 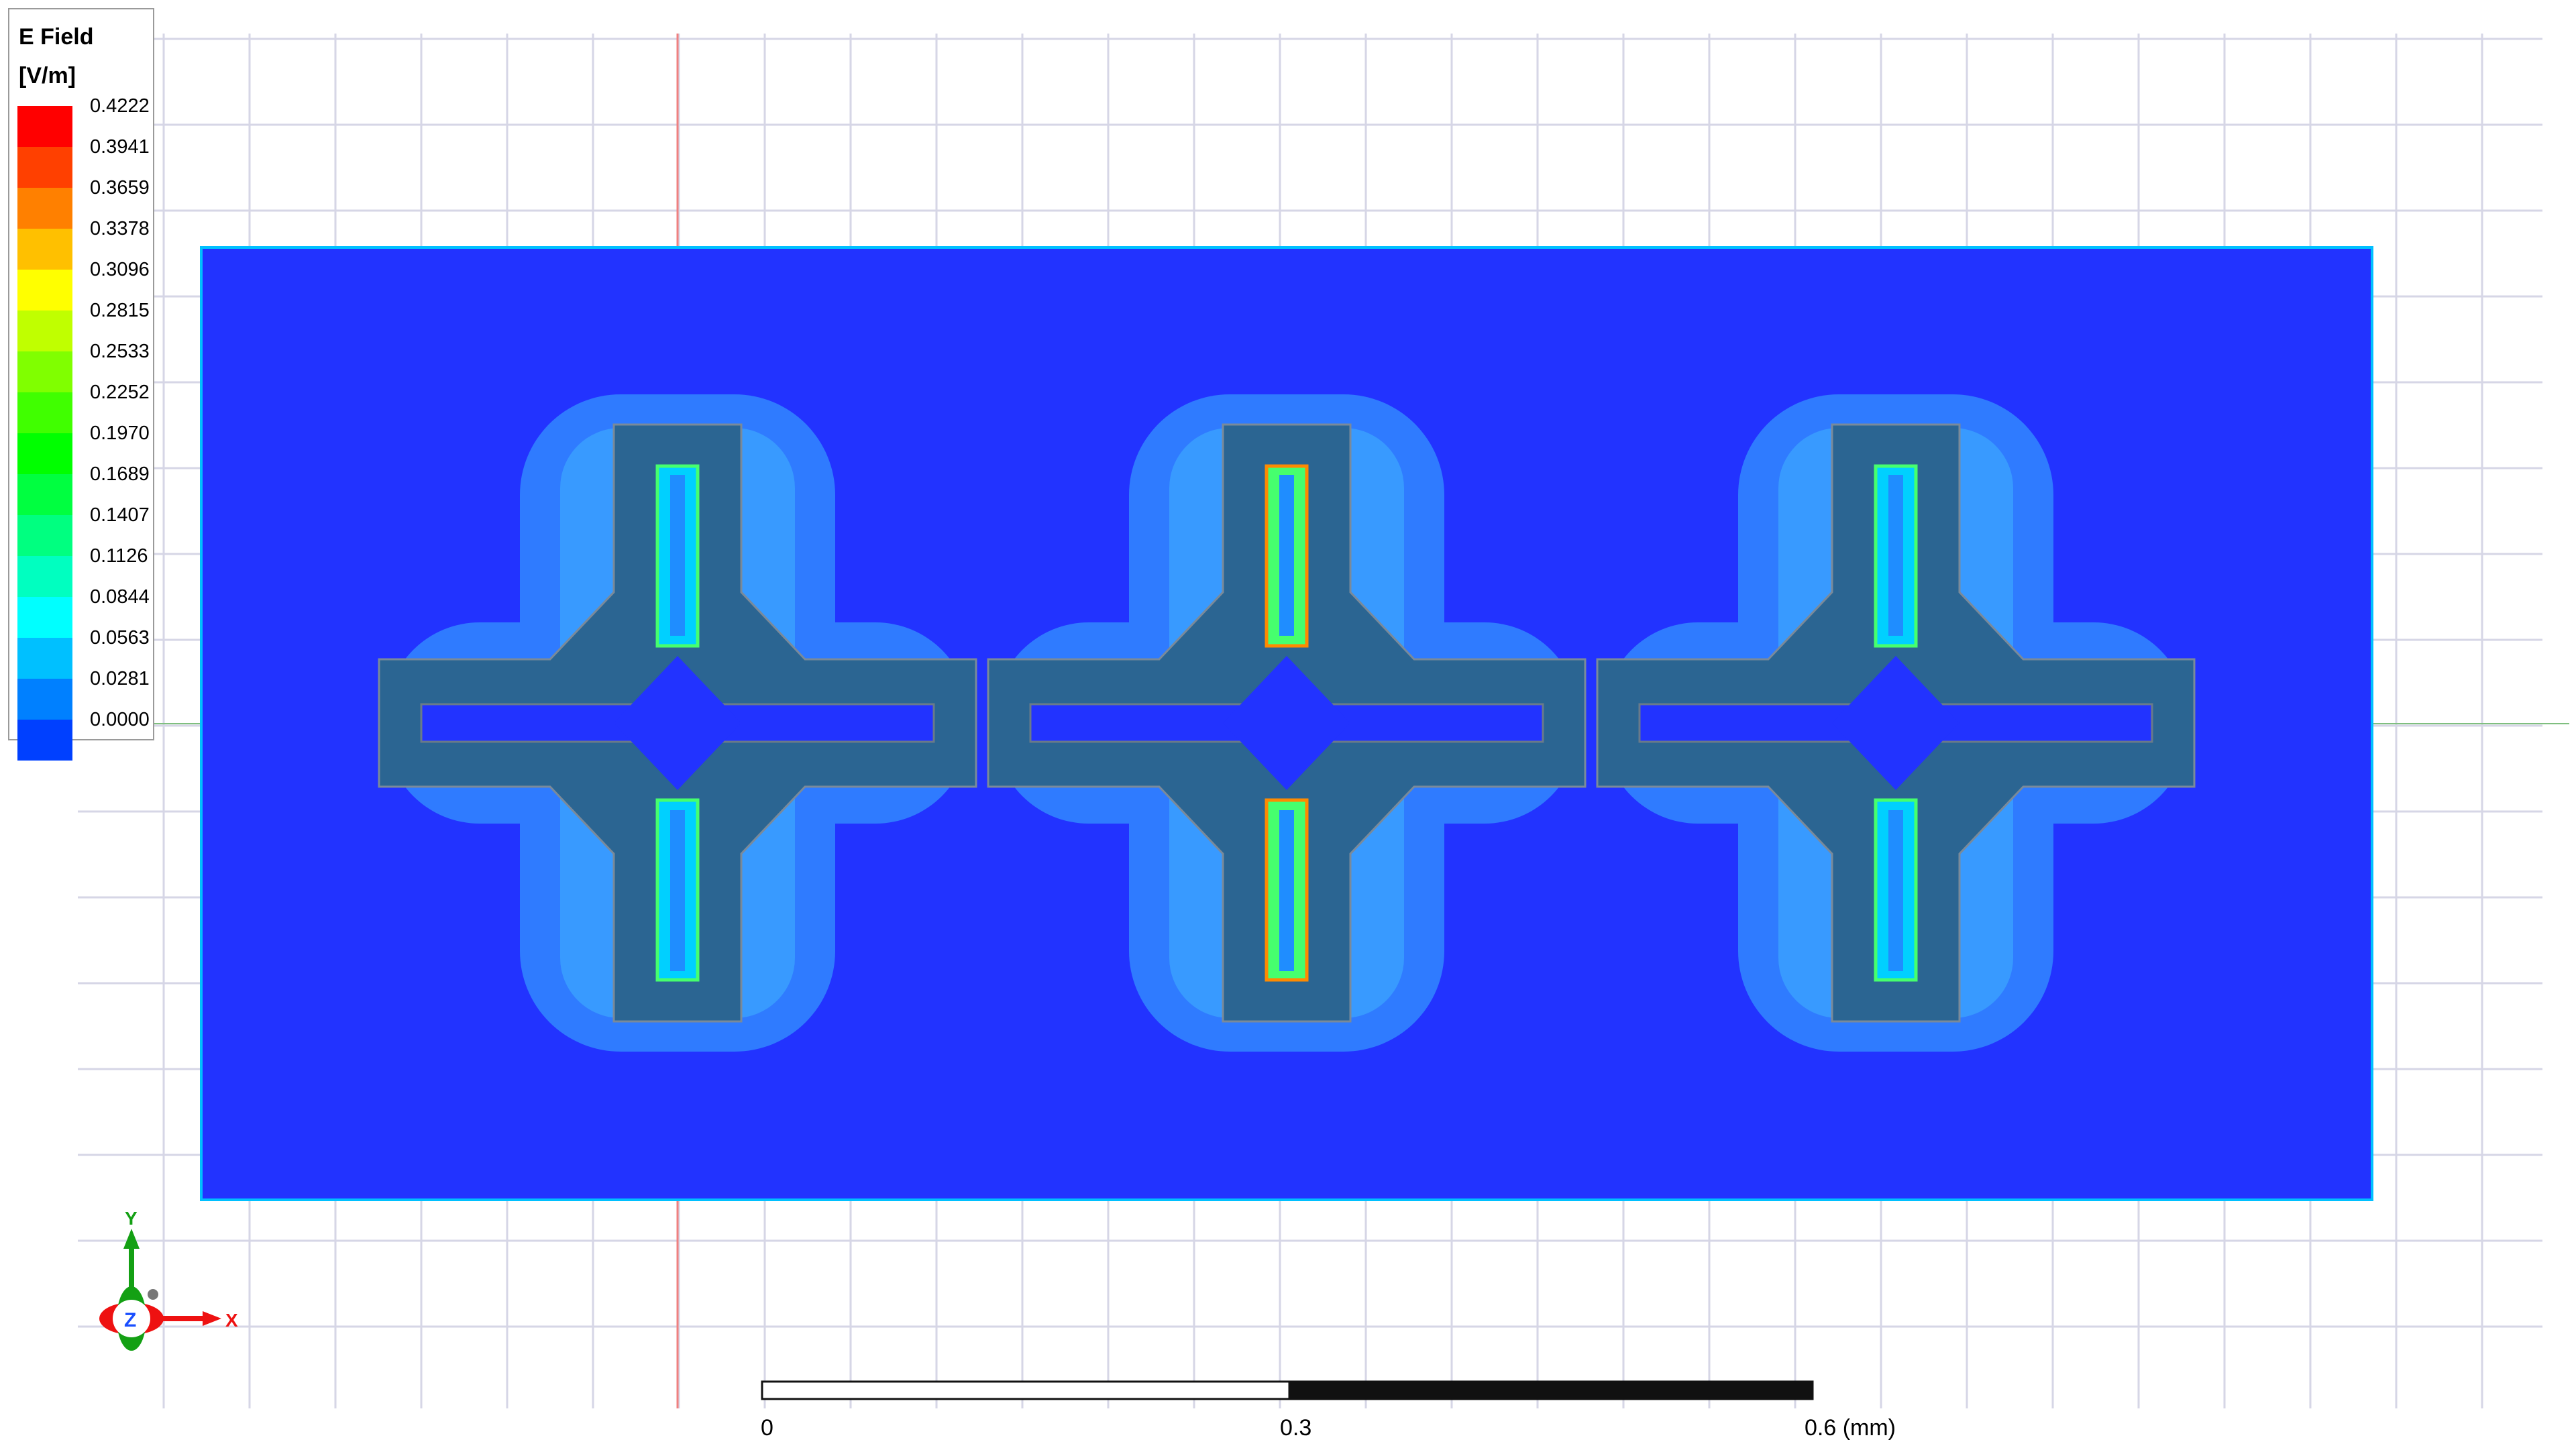 I want to click on legend-tick-label: 0.2252, so click(x=120, y=392).